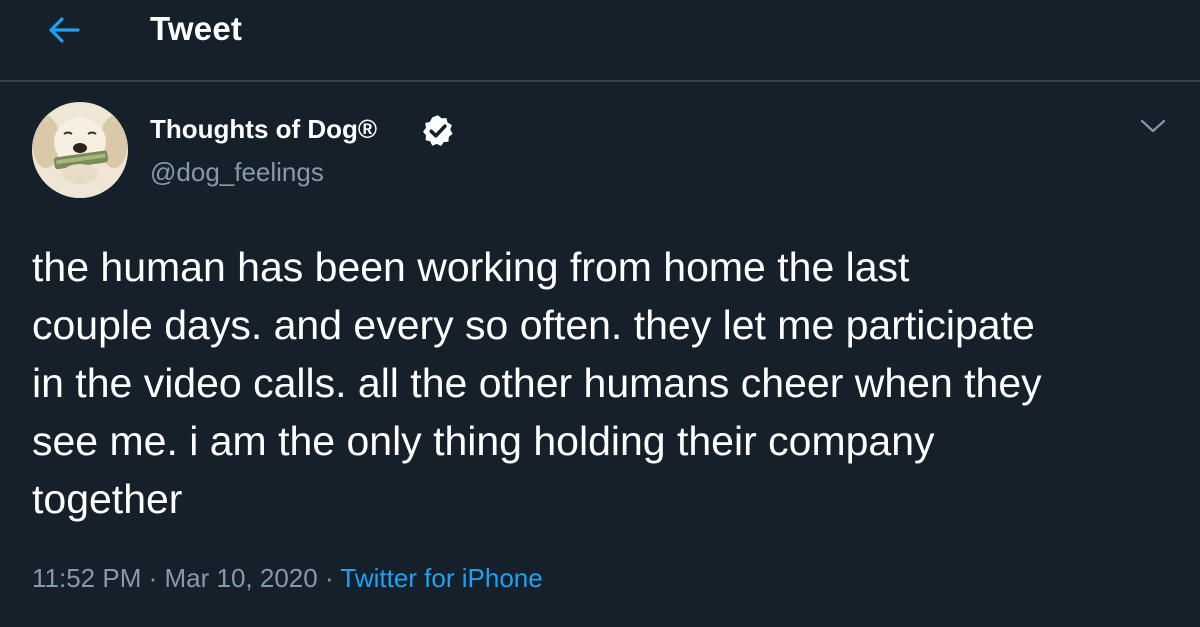 This screenshot has width=1200, height=627. What do you see at coordinates (196, 28) in the screenshot?
I see `page-title: Tweet` at bounding box center [196, 28].